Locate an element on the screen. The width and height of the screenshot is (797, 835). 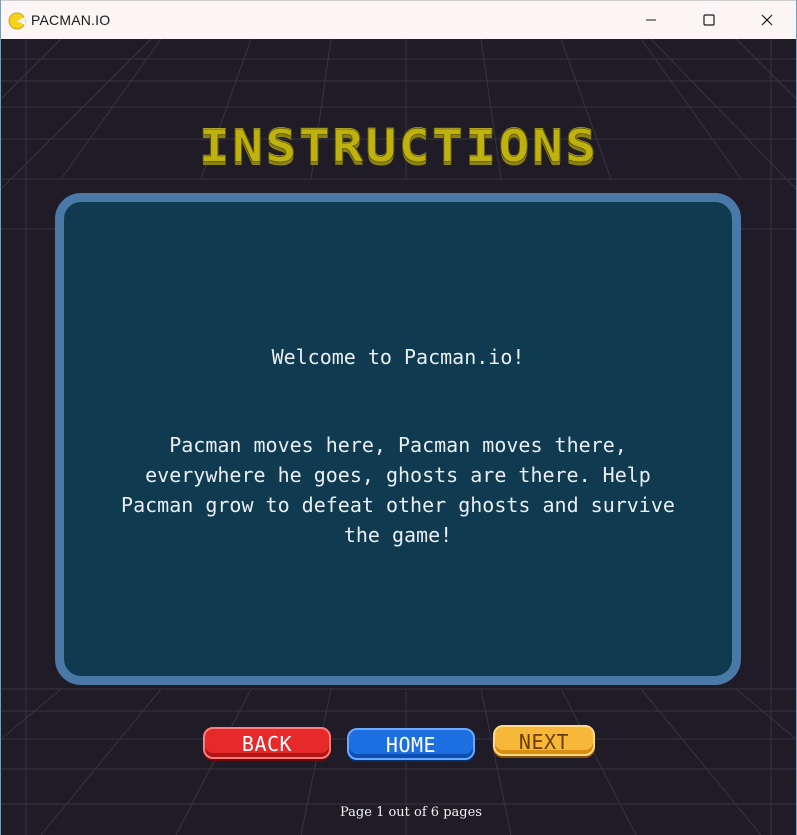
maximize-icon is located at coordinates (709, 20).